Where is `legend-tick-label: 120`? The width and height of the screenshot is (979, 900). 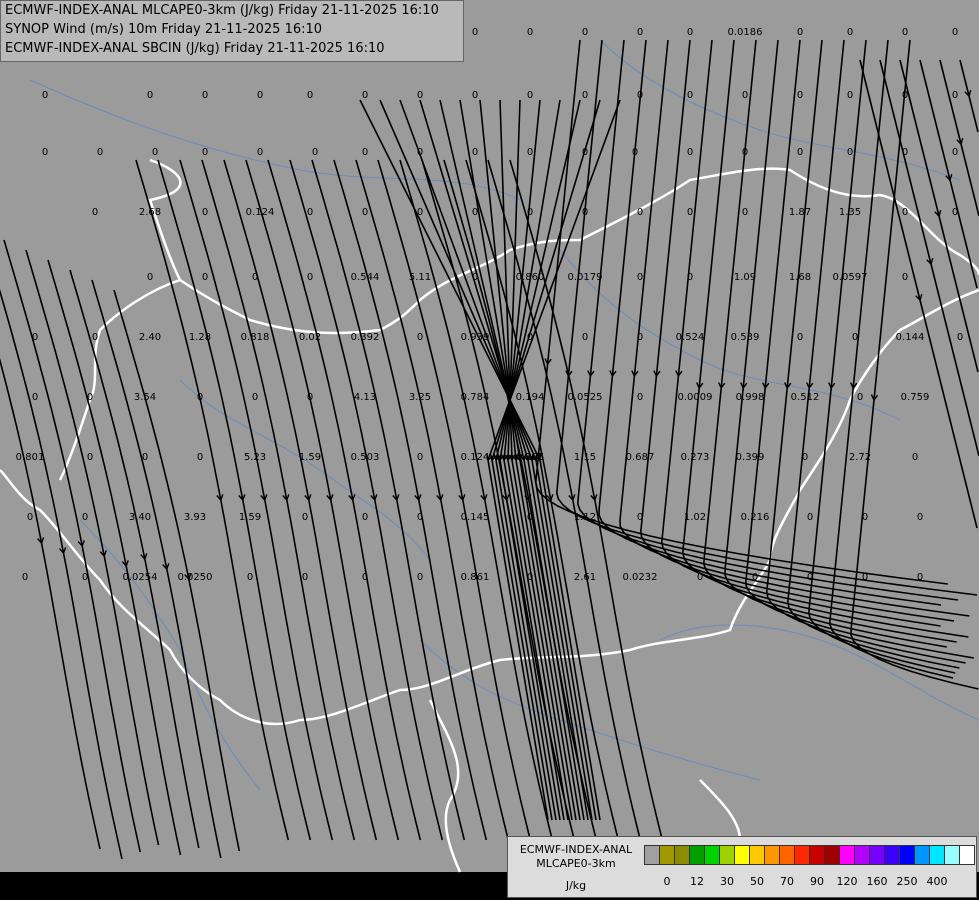
legend-tick-label: 120 is located at coordinates (847, 881).